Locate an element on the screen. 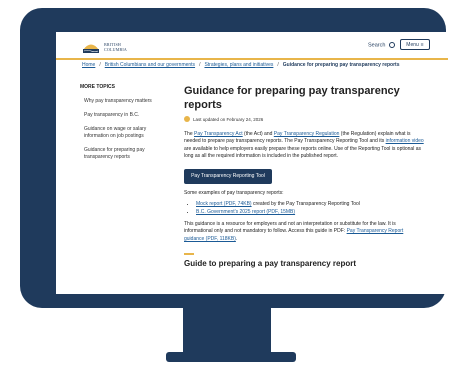 The image size is (462, 367). menu-label: Menu is located at coordinates (412, 44).